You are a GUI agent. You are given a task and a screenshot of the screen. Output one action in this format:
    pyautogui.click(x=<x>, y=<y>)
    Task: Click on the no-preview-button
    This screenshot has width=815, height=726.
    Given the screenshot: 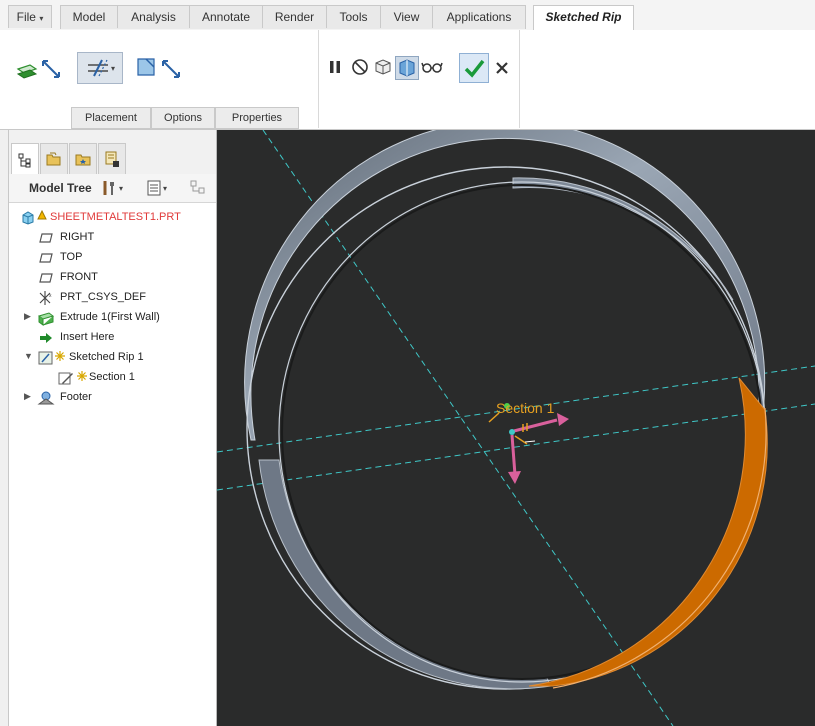 What is the action you would take?
    pyautogui.click(x=360, y=67)
    